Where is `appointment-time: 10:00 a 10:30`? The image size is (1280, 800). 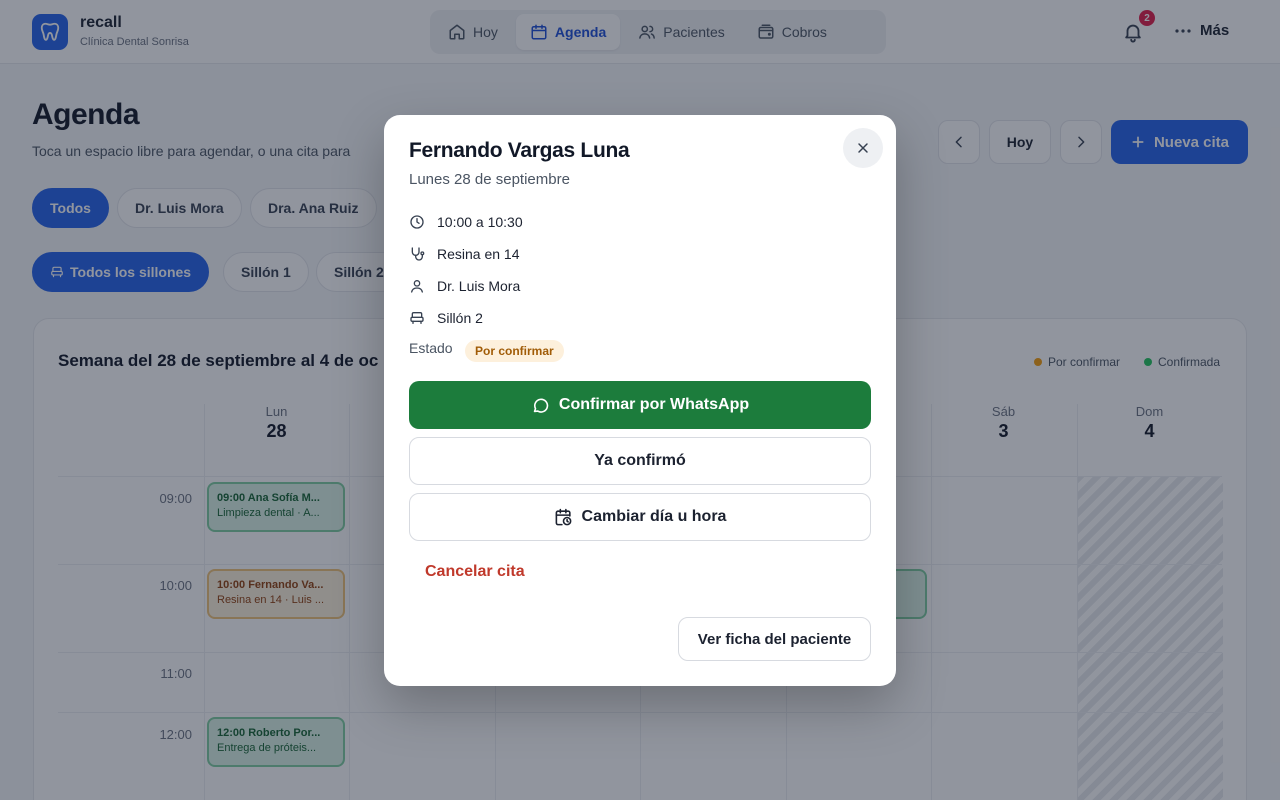 appointment-time: 10:00 a 10:30 is located at coordinates (480, 222).